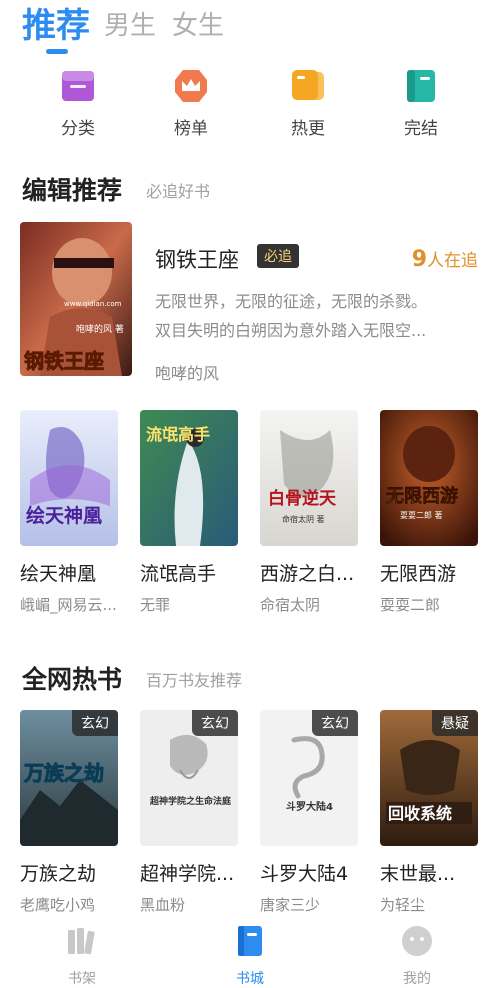  What do you see at coordinates (308, 129) in the screenshot?
I see `category-label: 热更` at bounding box center [308, 129].